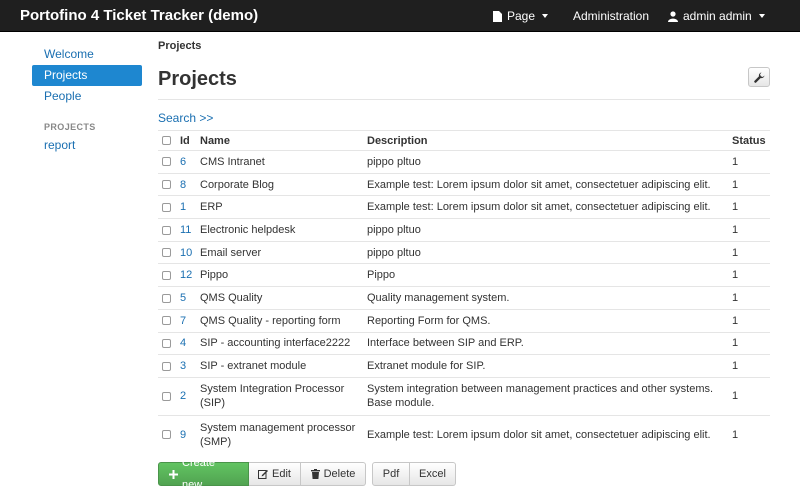 This screenshot has height=488, width=800. What do you see at coordinates (87, 96) in the screenshot?
I see `sidebar-item-people: People` at bounding box center [87, 96].